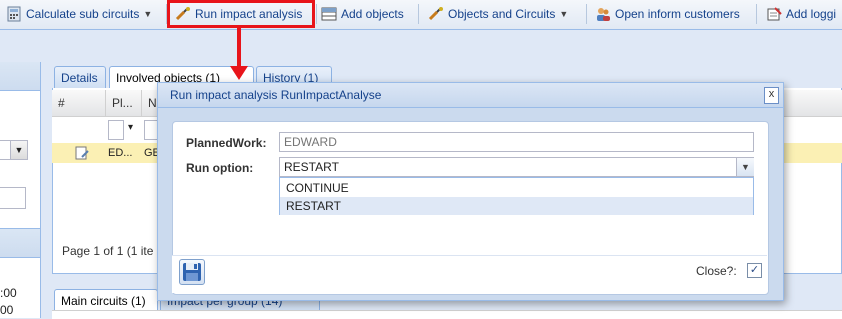  What do you see at coordinates (372, 14) in the screenshot?
I see `add-objects-label: Add objects` at bounding box center [372, 14].